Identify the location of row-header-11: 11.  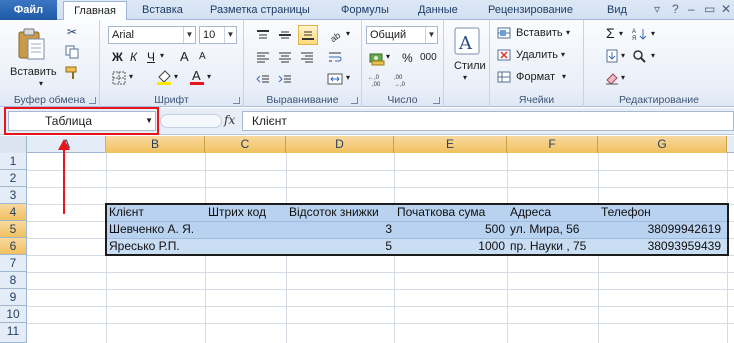
(13, 333).